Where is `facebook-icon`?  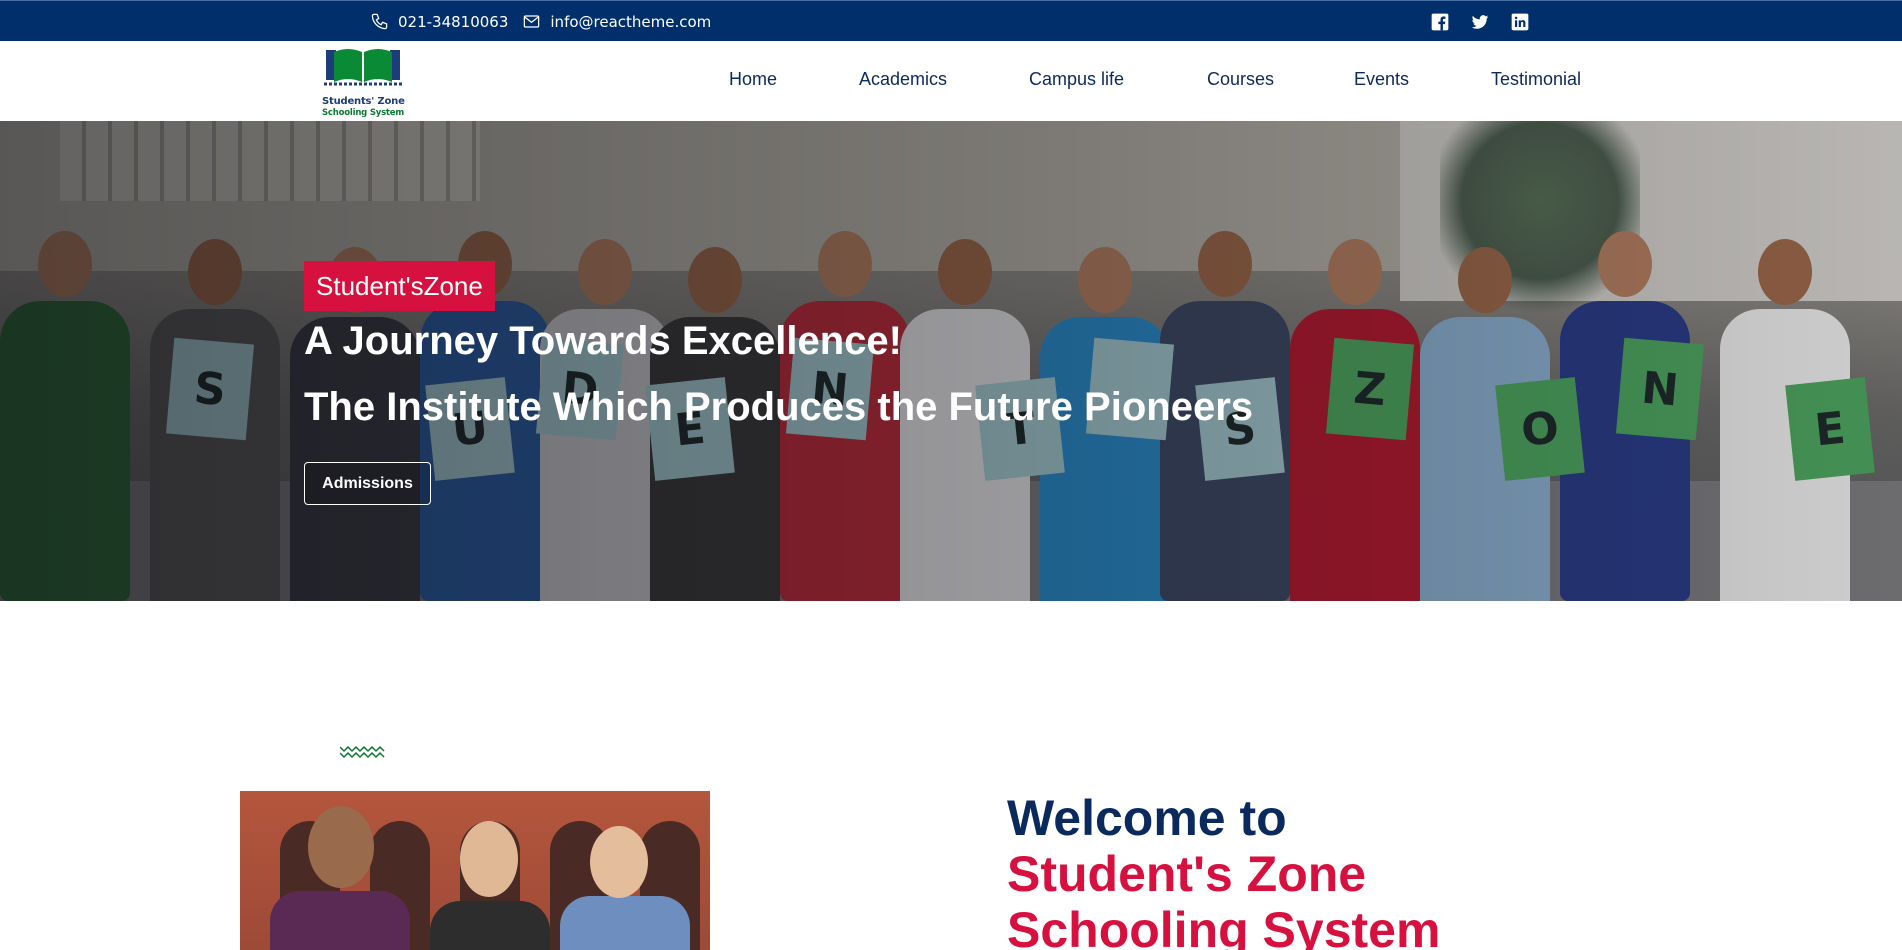 facebook-icon is located at coordinates (1440, 22).